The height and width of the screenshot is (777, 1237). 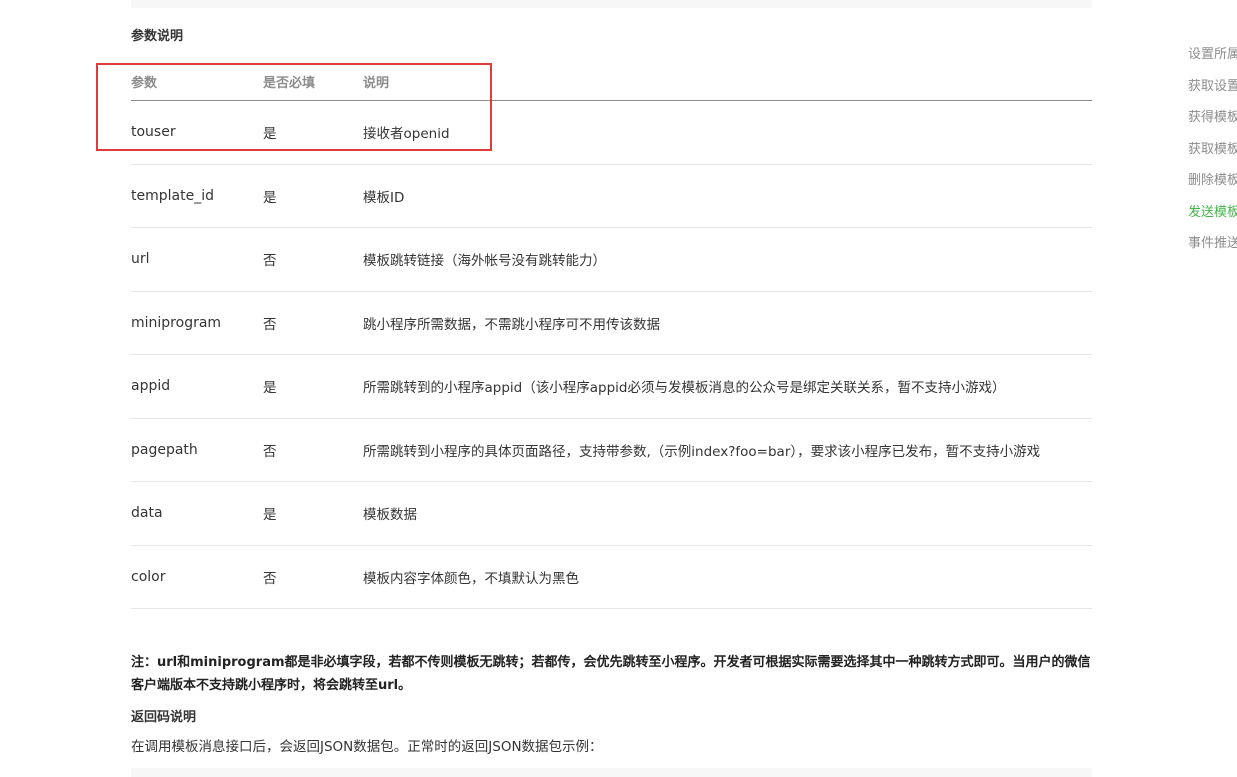 What do you see at coordinates (1212, 121) in the screenshot?
I see `nav-item-get-template-id: 获得模板ID` at bounding box center [1212, 121].